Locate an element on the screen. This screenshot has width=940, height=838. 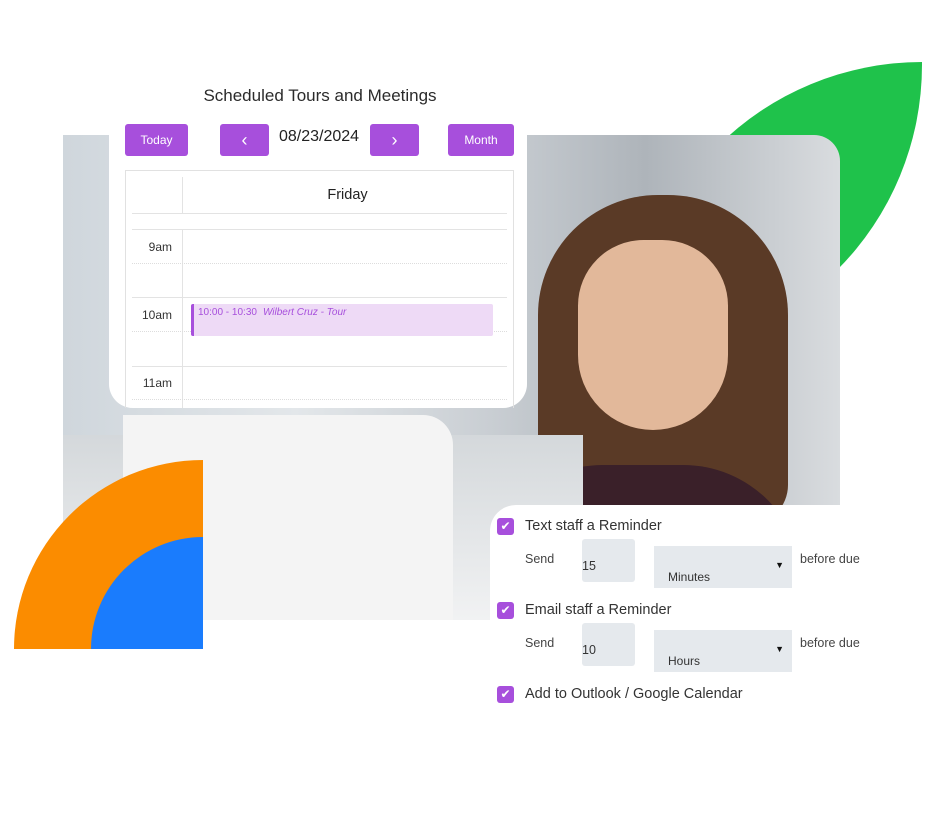
current-date: 08/23/2024 is located at coordinates (319, 136).